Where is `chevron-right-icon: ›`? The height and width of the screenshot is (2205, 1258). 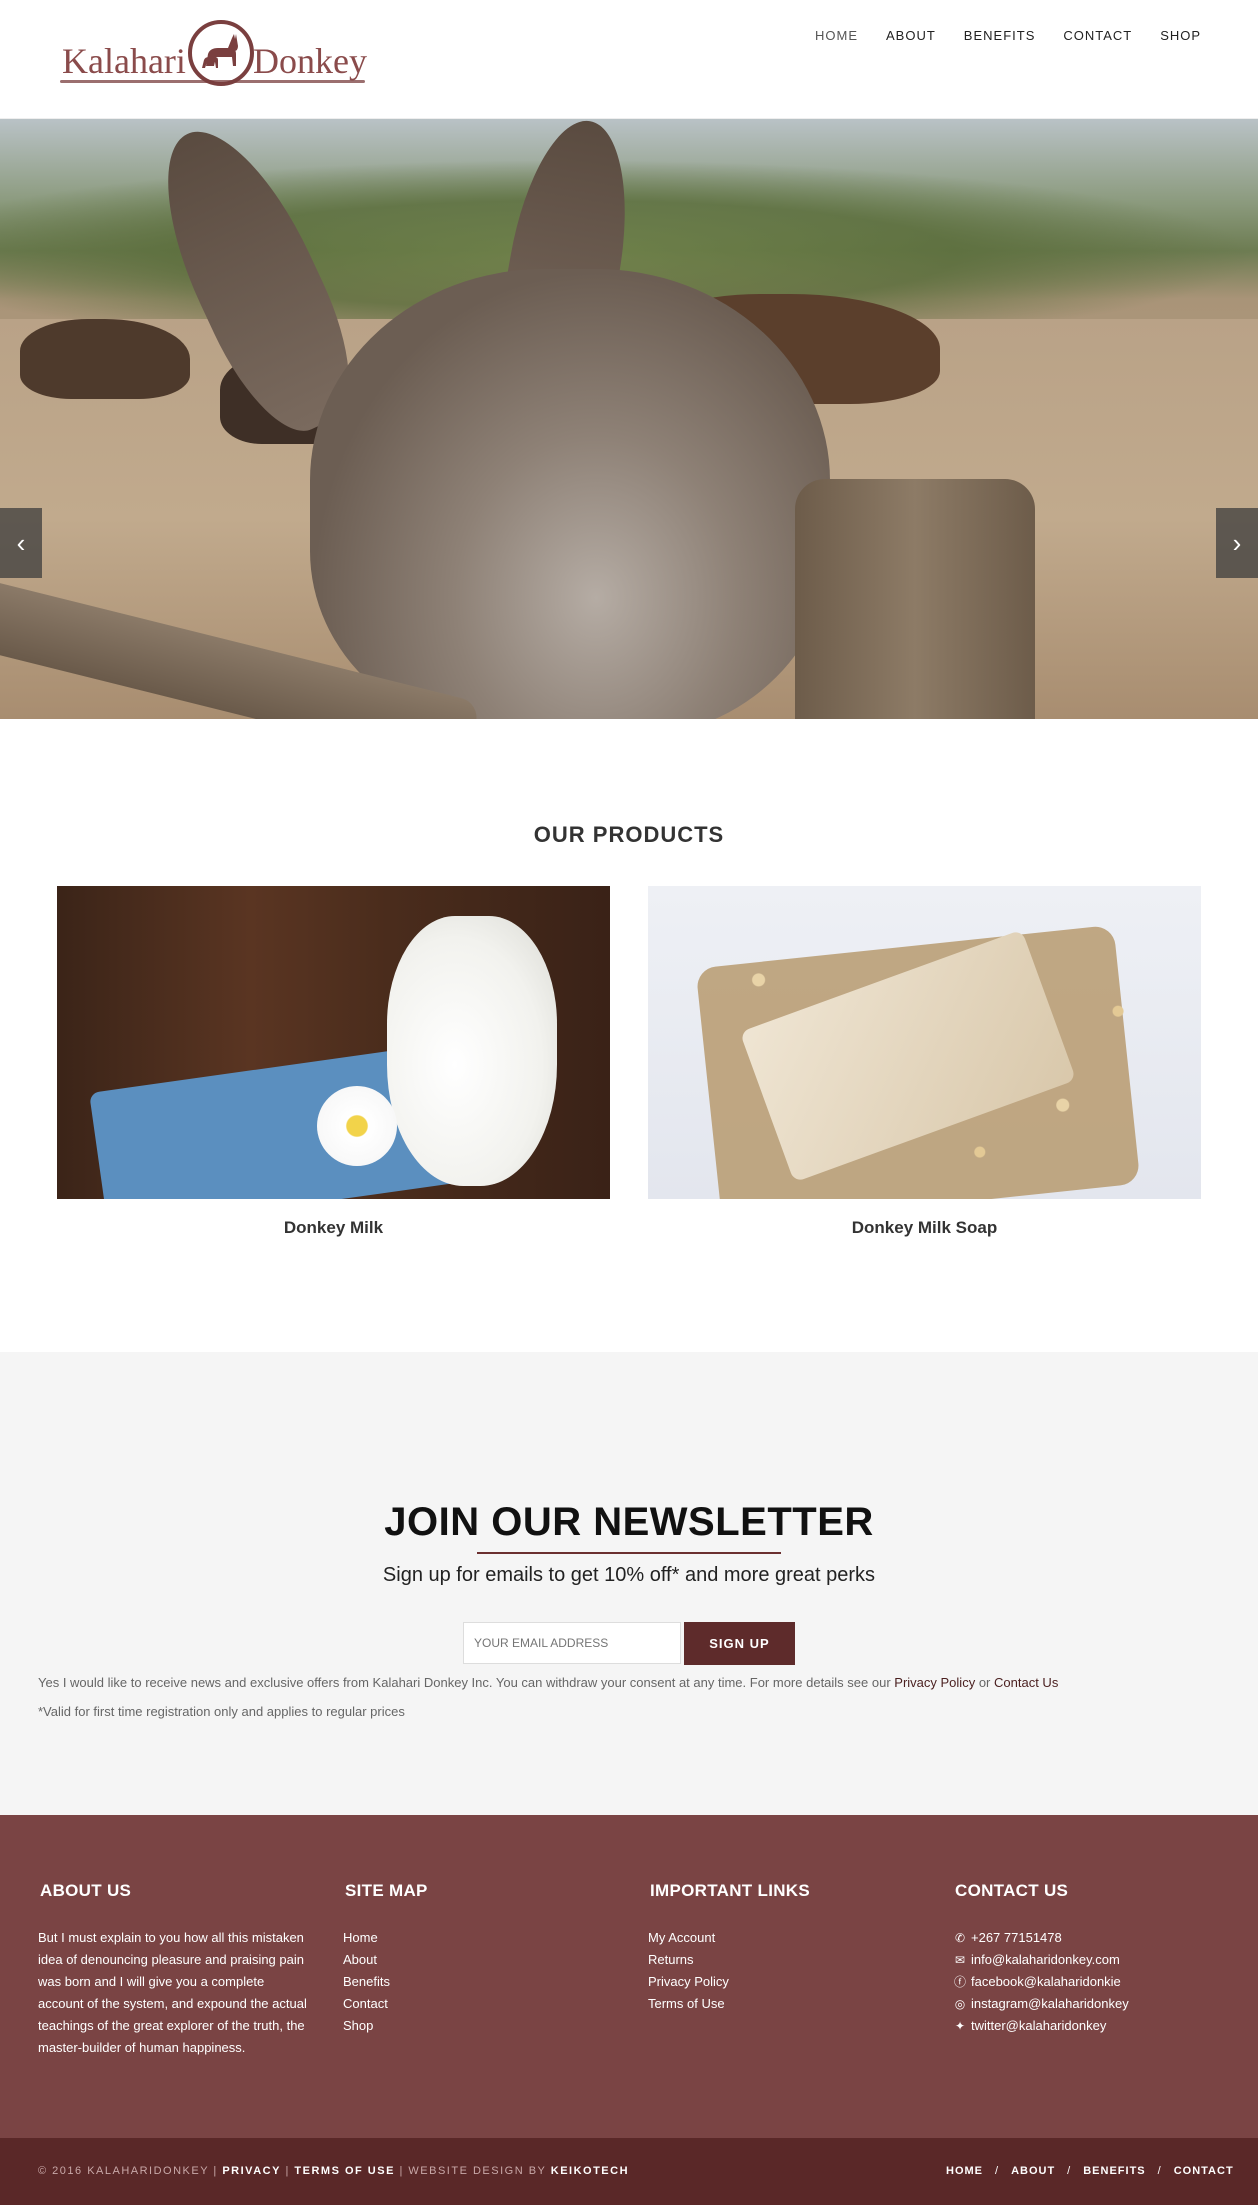
chevron-right-icon: › is located at coordinates (1237, 543).